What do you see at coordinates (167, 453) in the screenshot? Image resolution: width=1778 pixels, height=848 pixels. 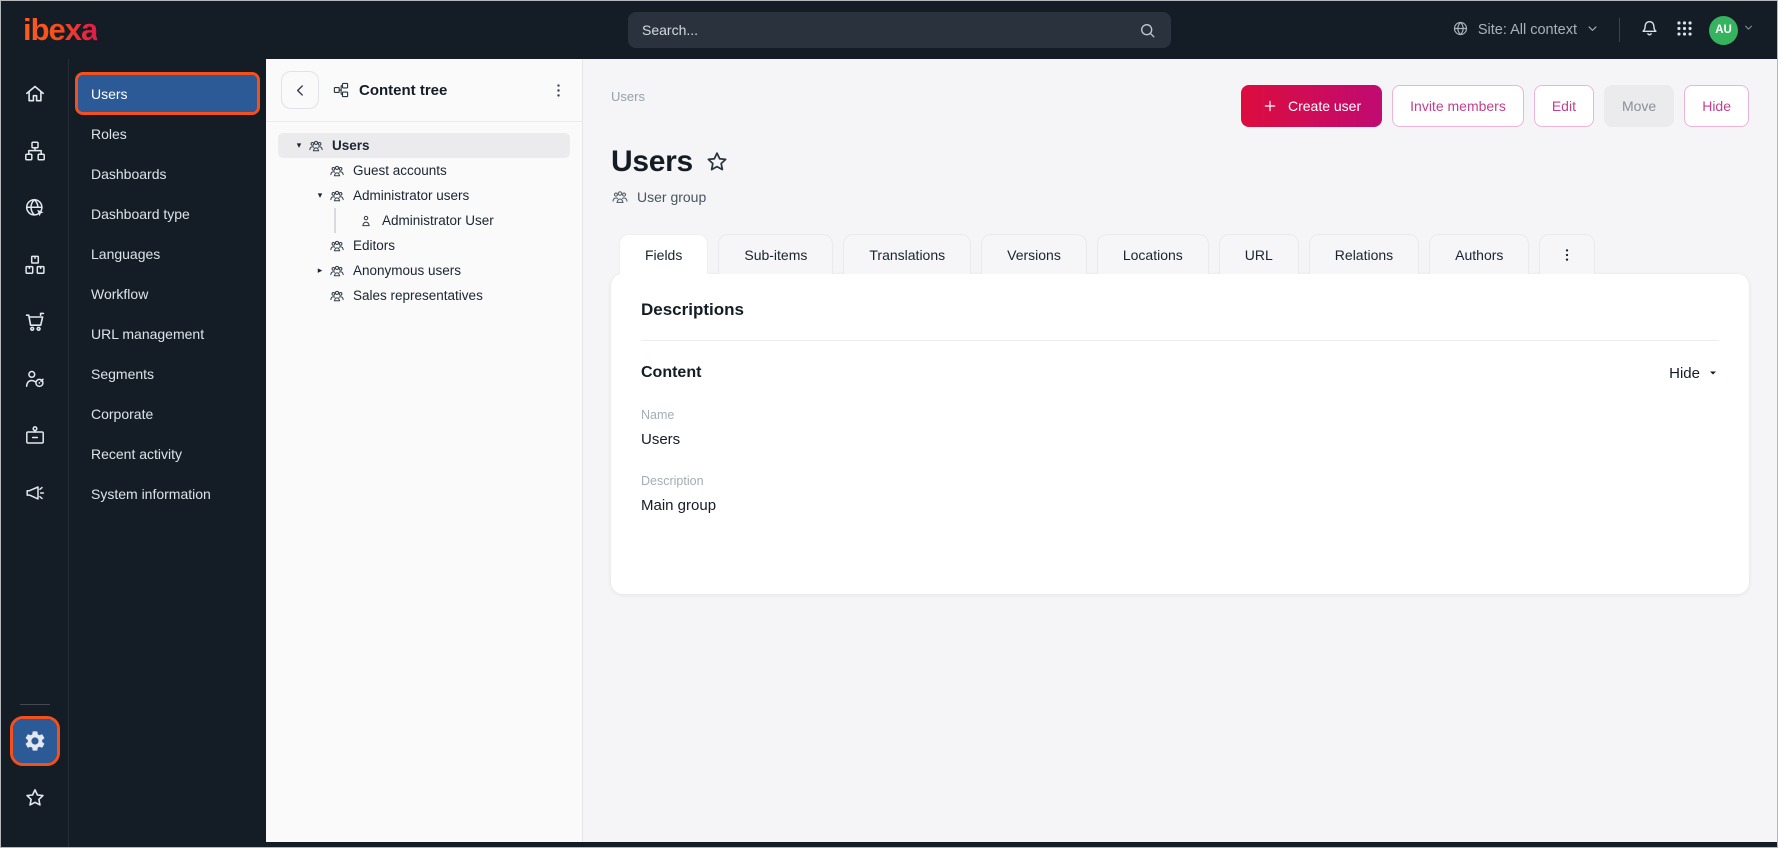 I see `sidebar-item-recent-activity: Recent activity` at bounding box center [167, 453].